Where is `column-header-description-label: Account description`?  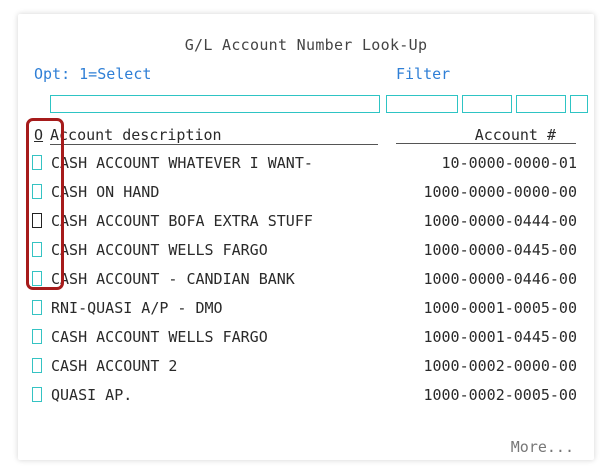 column-header-description-label: Account description is located at coordinates (136, 135).